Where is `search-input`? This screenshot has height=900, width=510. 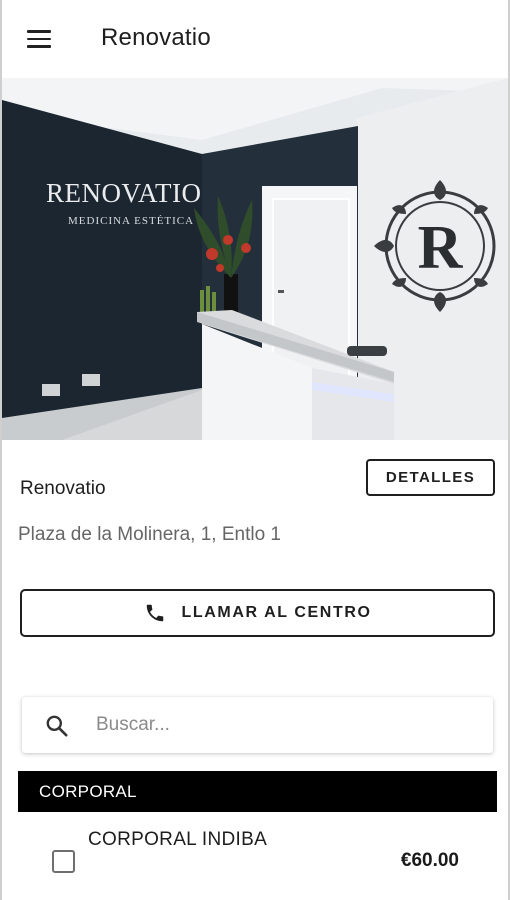
search-input is located at coordinates (286, 725).